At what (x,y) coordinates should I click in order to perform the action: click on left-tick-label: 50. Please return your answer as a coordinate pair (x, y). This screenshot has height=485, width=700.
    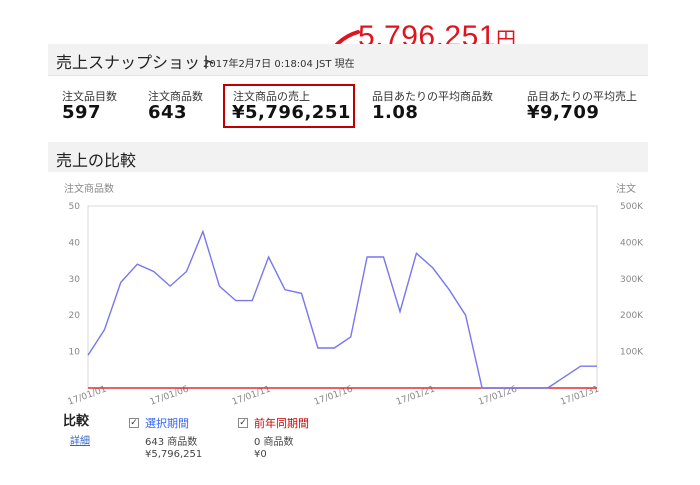
    Looking at the image, I should click on (75, 207).